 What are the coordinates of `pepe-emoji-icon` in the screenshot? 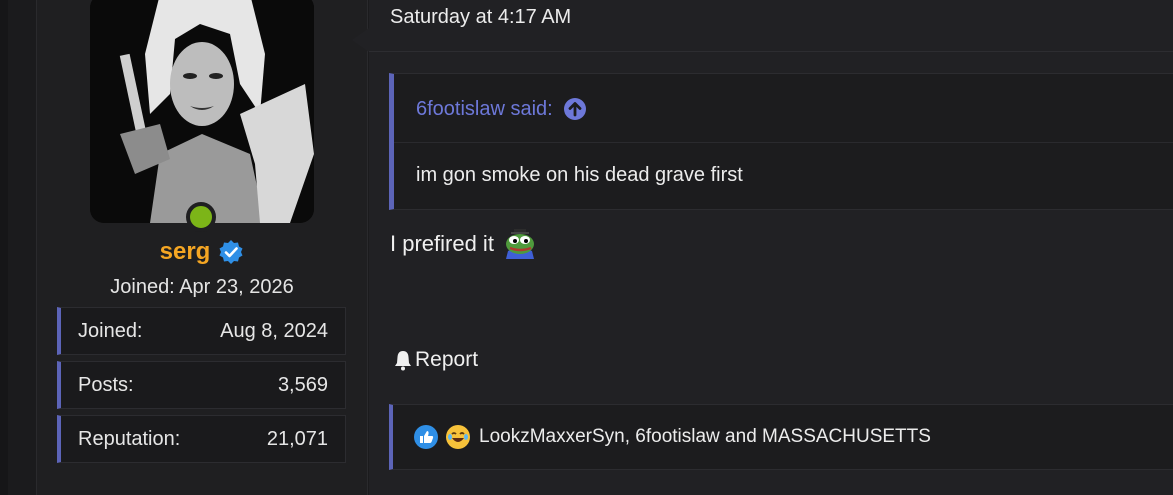 It's located at (520, 244).